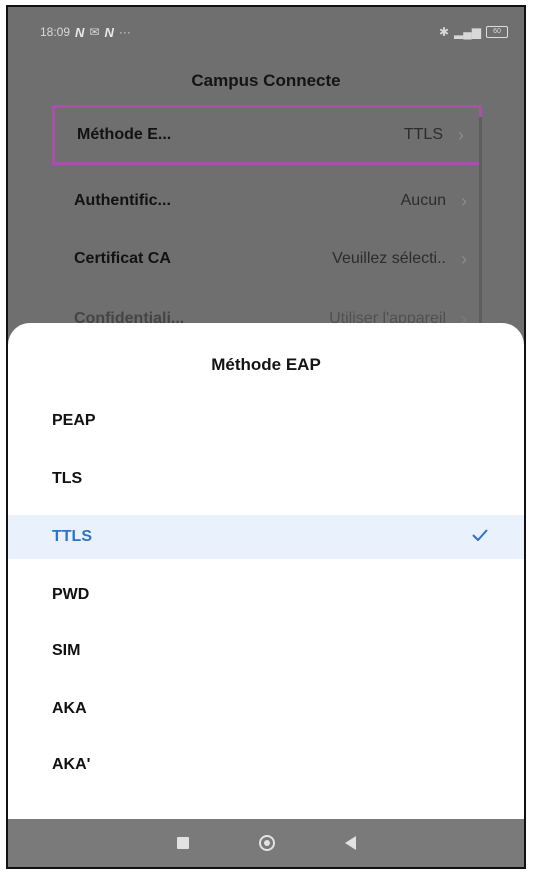  Describe the element at coordinates (266, 765) in the screenshot. I see `option-aka-prime: AKA'` at that location.